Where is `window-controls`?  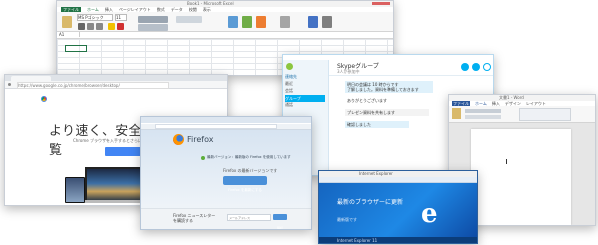 window-controls is located at coordinates (381, 3).